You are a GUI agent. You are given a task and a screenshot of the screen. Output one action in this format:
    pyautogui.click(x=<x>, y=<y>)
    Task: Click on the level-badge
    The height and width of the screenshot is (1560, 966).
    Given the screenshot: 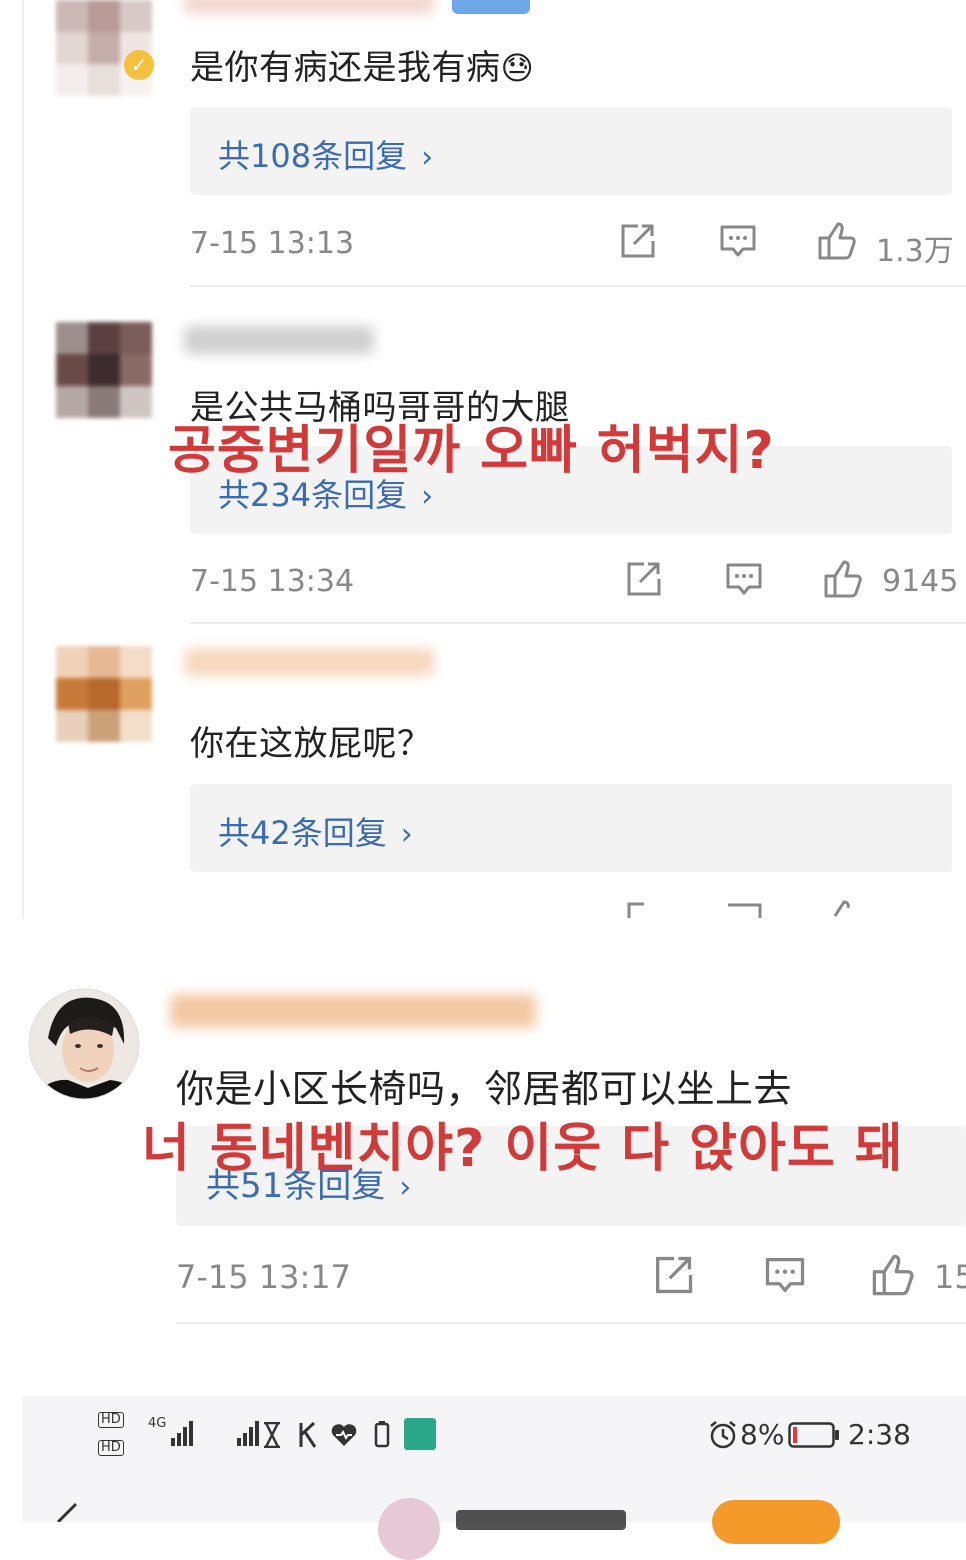 What is the action you would take?
    pyautogui.click(x=491, y=7)
    